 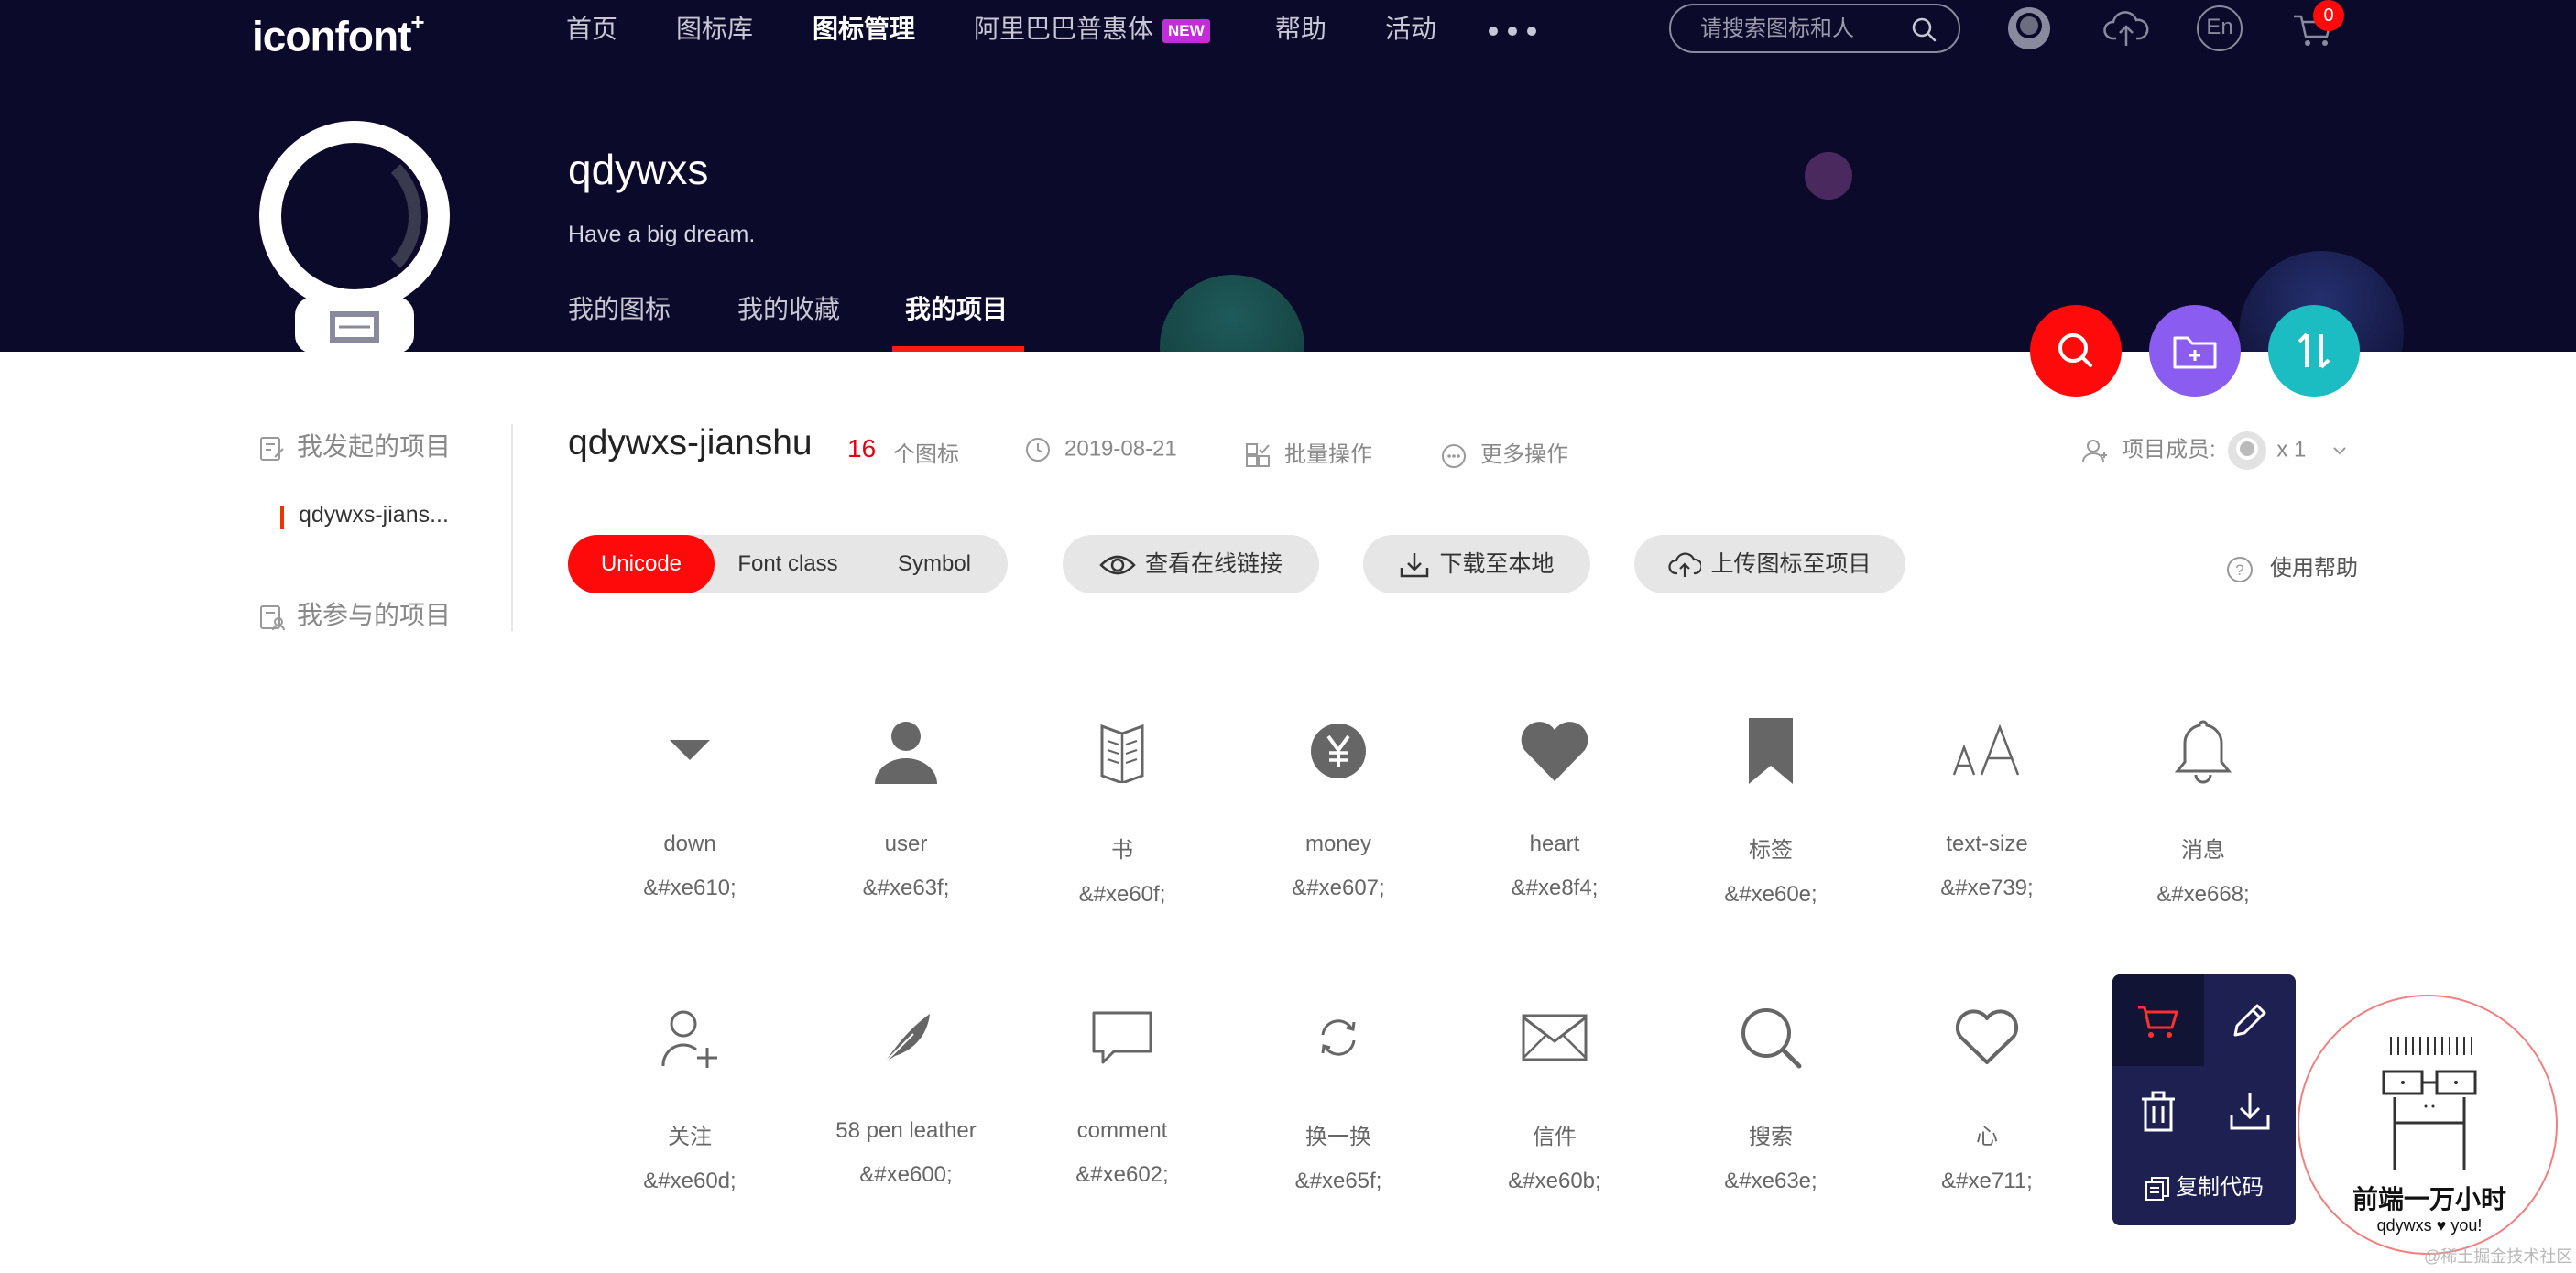 What do you see at coordinates (789, 307) in the screenshot?
I see `tab-my-favorites: 我的收藏` at bounding box center [789, 307].